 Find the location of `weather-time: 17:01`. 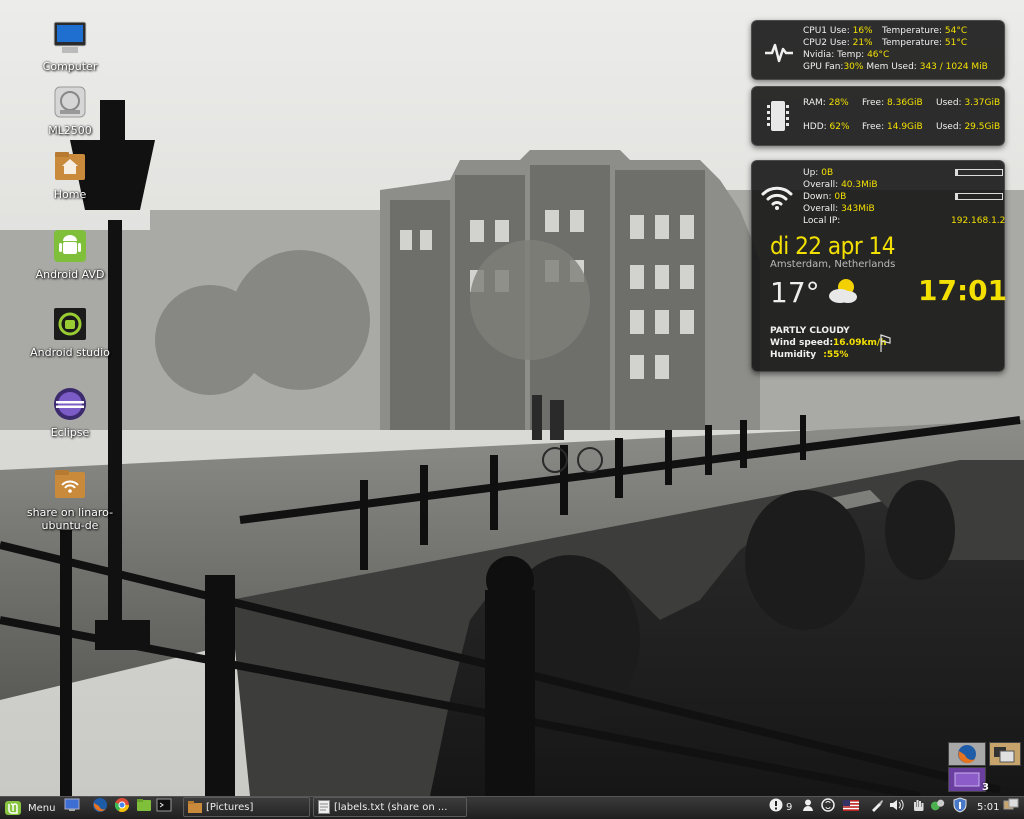

weather-time: 17:01 is located at coordinates (963, 290).